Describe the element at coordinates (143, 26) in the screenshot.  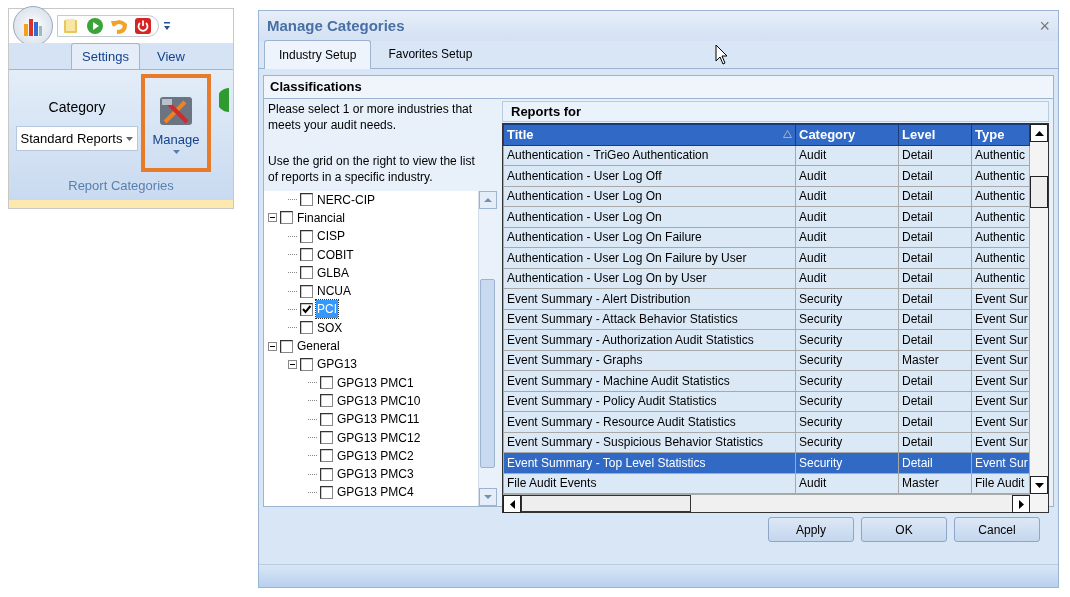
I see `power-icon` at that location.